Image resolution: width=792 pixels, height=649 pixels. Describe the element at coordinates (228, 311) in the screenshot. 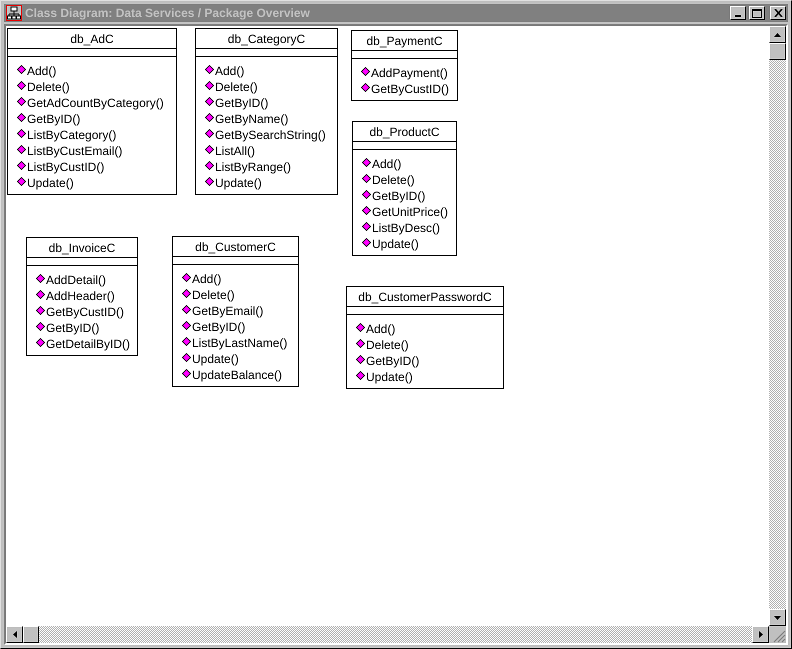

I see `operation: GetByEmail()` at that location.